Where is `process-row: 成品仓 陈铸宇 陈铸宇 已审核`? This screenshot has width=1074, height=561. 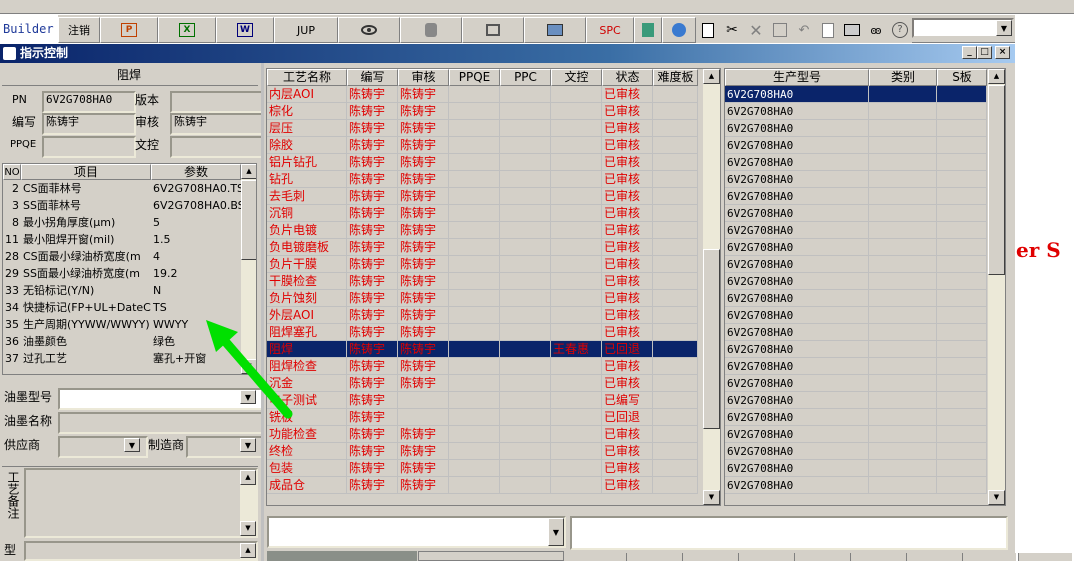 process-row: 成品仓 陈铸宇 陈铸宇 已审核 is located at coordinates (482, 485).